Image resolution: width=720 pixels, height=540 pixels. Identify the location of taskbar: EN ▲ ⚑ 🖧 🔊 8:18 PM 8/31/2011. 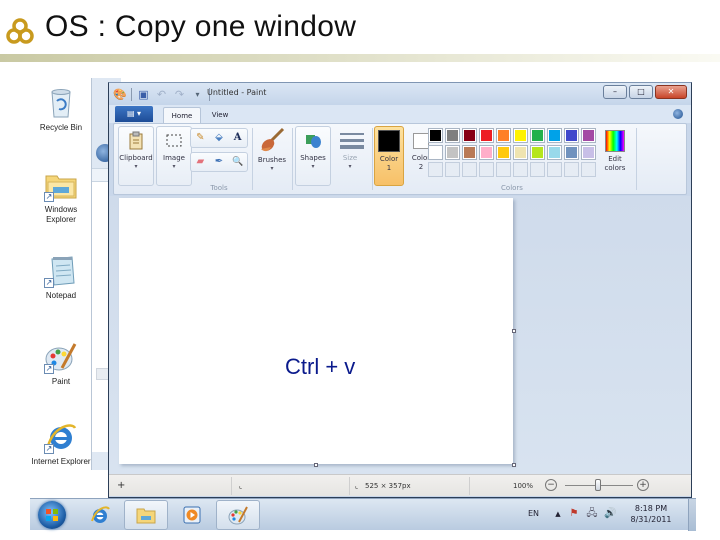
(363, 514).